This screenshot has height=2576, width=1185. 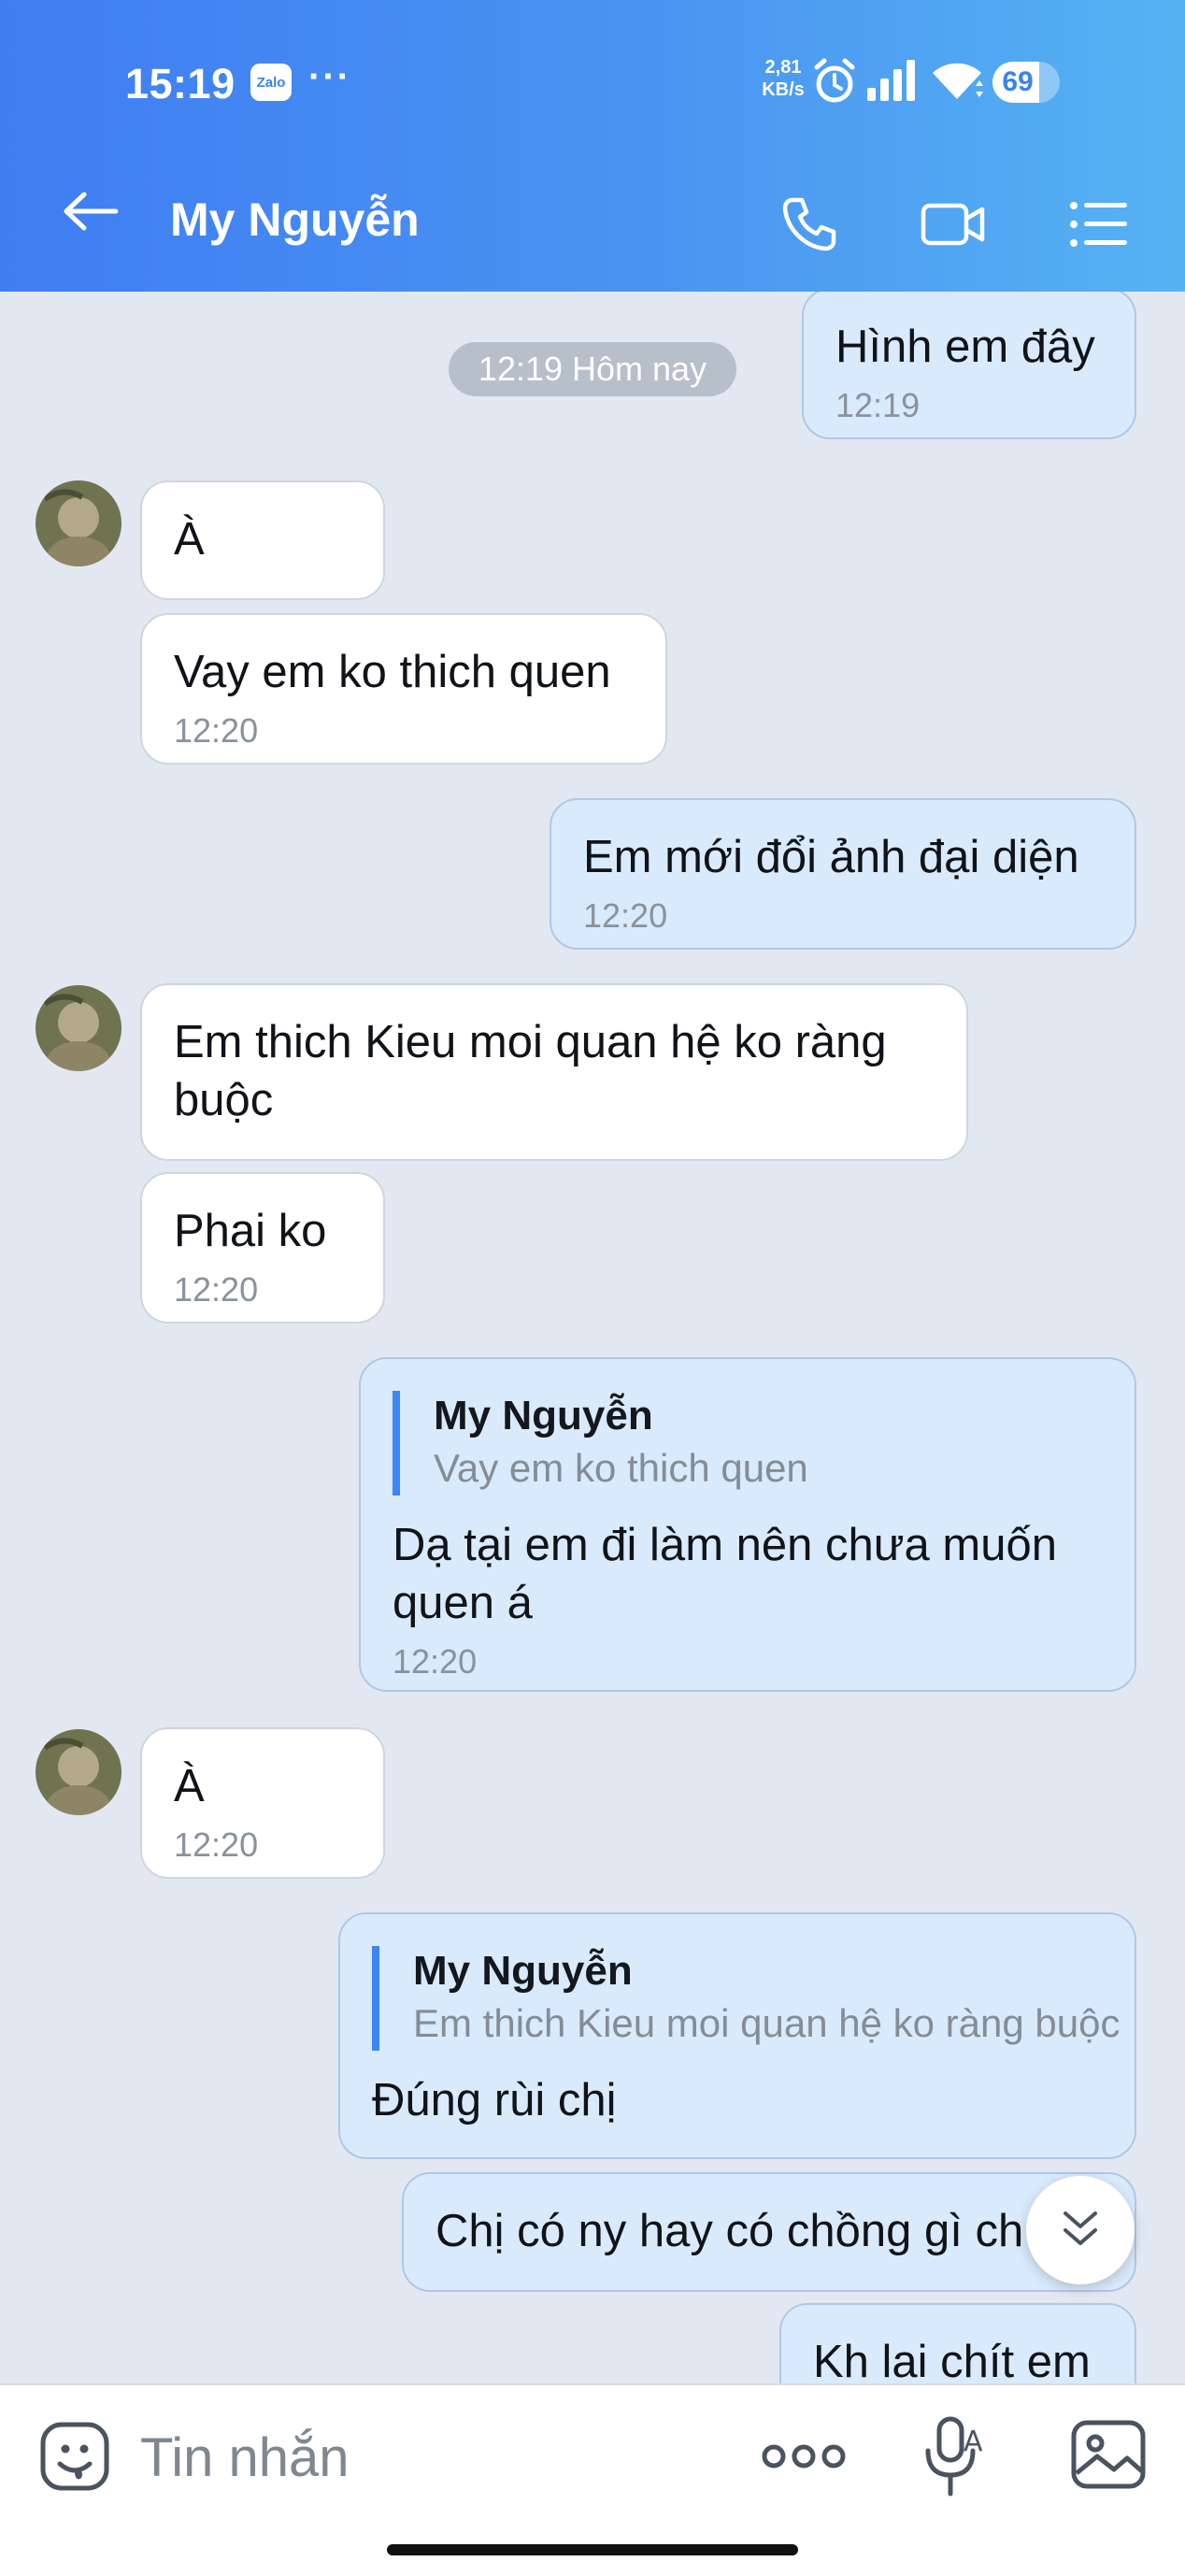 What do you see at coordinates (809, 224) in the screenshot?
I see `phone-icon` at bounding box center [809, 224].